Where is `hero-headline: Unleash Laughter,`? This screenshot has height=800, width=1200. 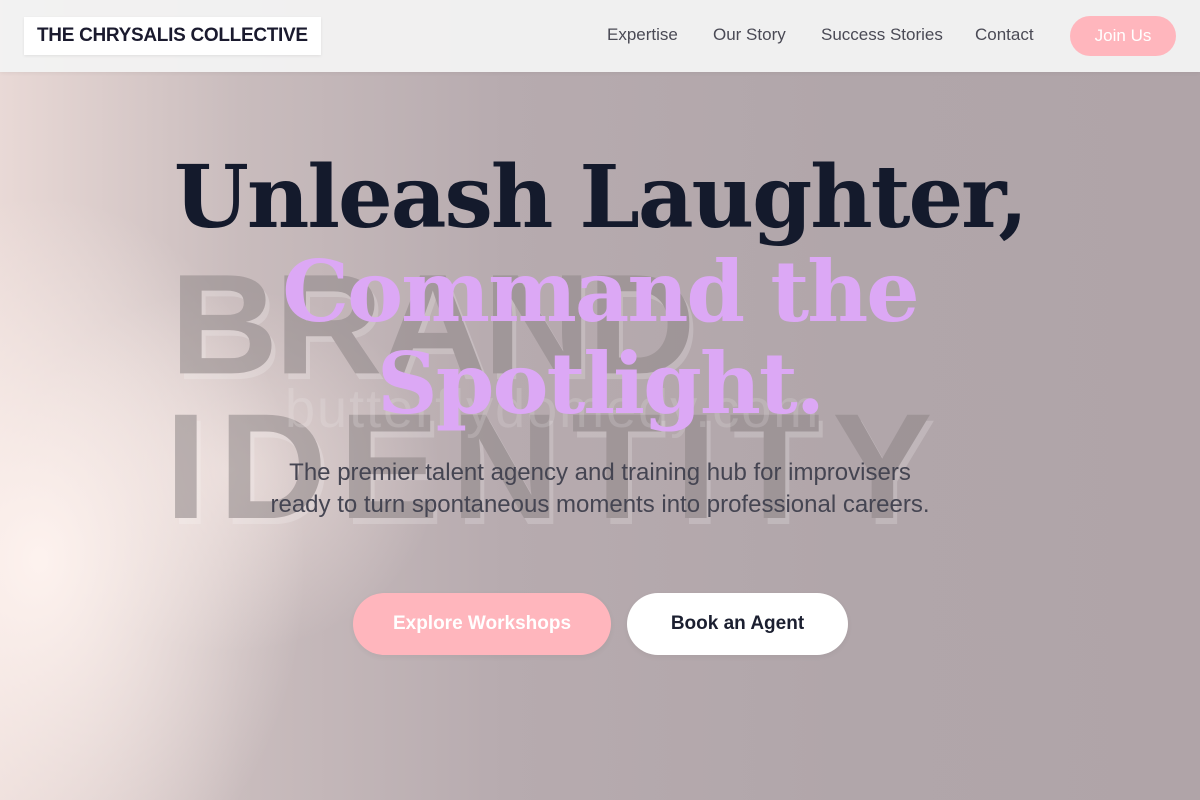 hero-headline: Unleash Laughter, is located at coordinates (600, 197).